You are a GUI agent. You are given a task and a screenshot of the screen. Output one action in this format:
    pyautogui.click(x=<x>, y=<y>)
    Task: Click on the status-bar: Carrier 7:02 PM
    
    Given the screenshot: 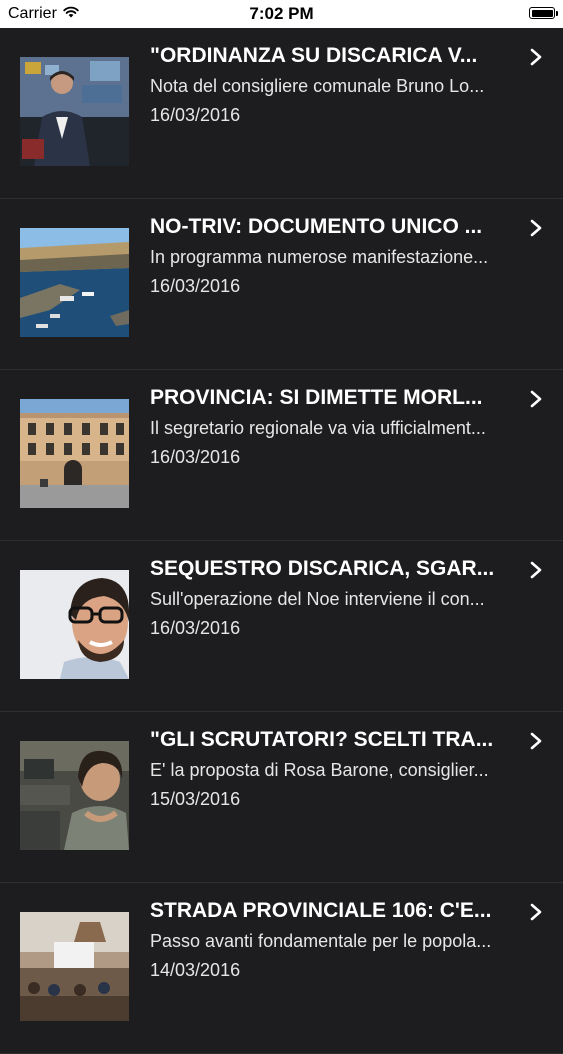 What is the action you would take?
    pyautogui.click(x=281, y=14)
    